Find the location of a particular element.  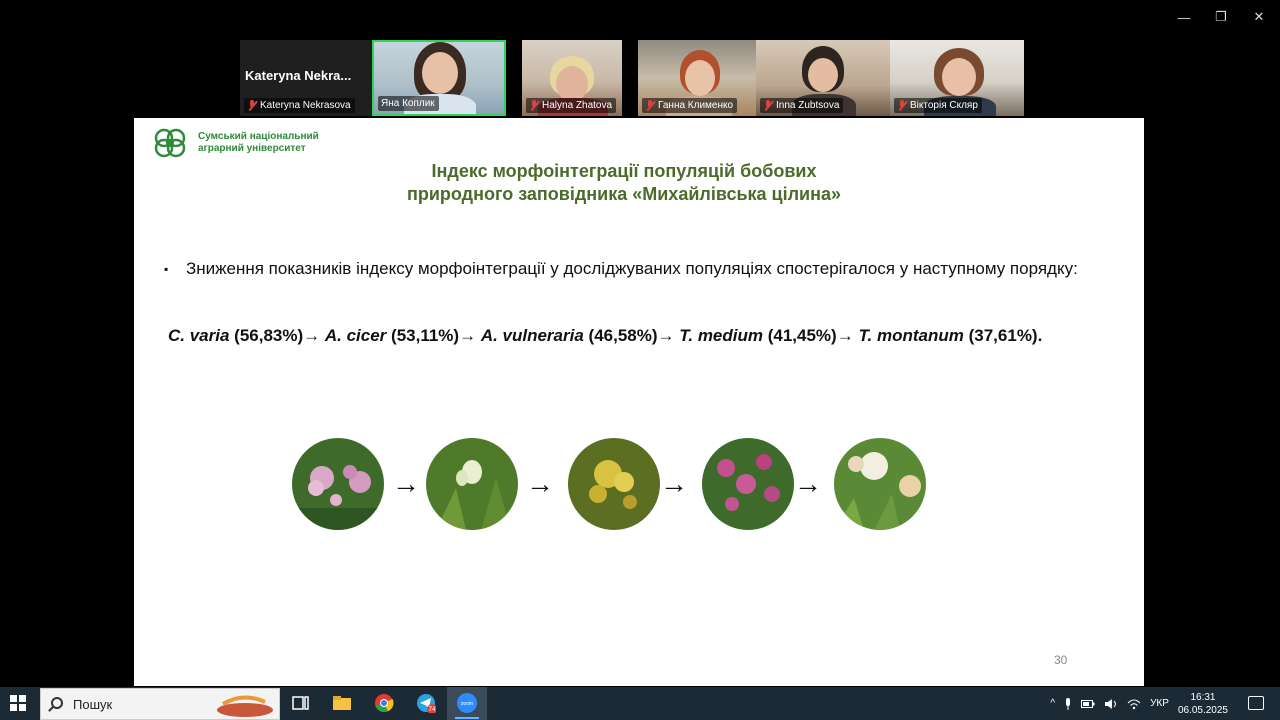

battery-icon is located at coordinates (1088, 704).